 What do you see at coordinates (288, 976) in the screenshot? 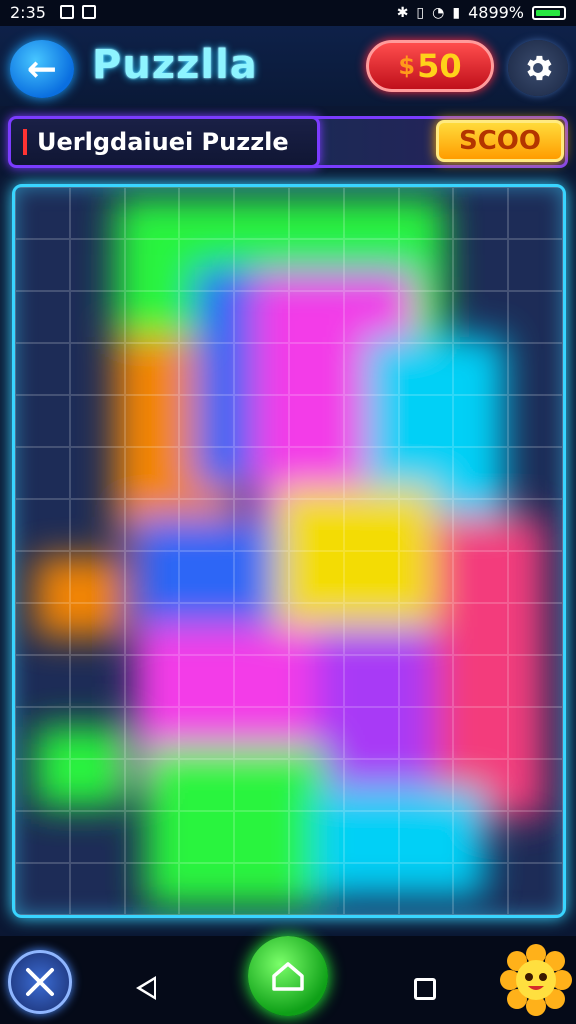
I see `home-button` at bounding box center [288, 976].